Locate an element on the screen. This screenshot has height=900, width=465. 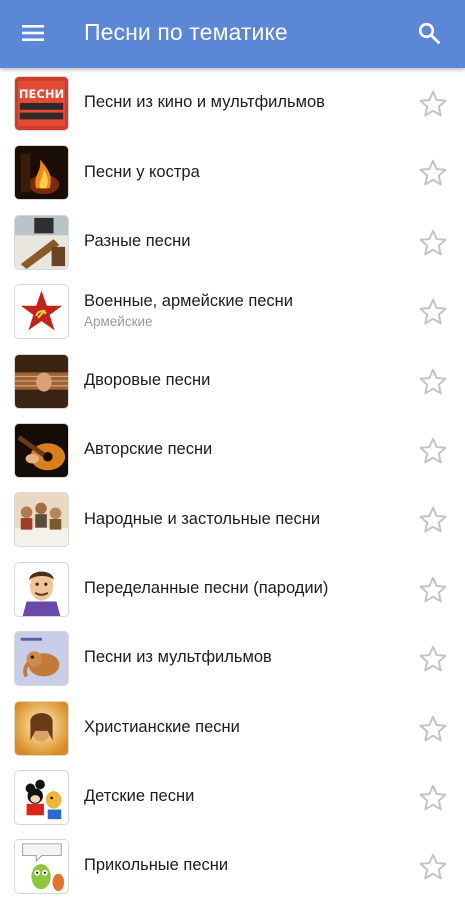
list-item: ПЕСНИ Песни из кино и мультфильмов is located at coordinates (232, 102).